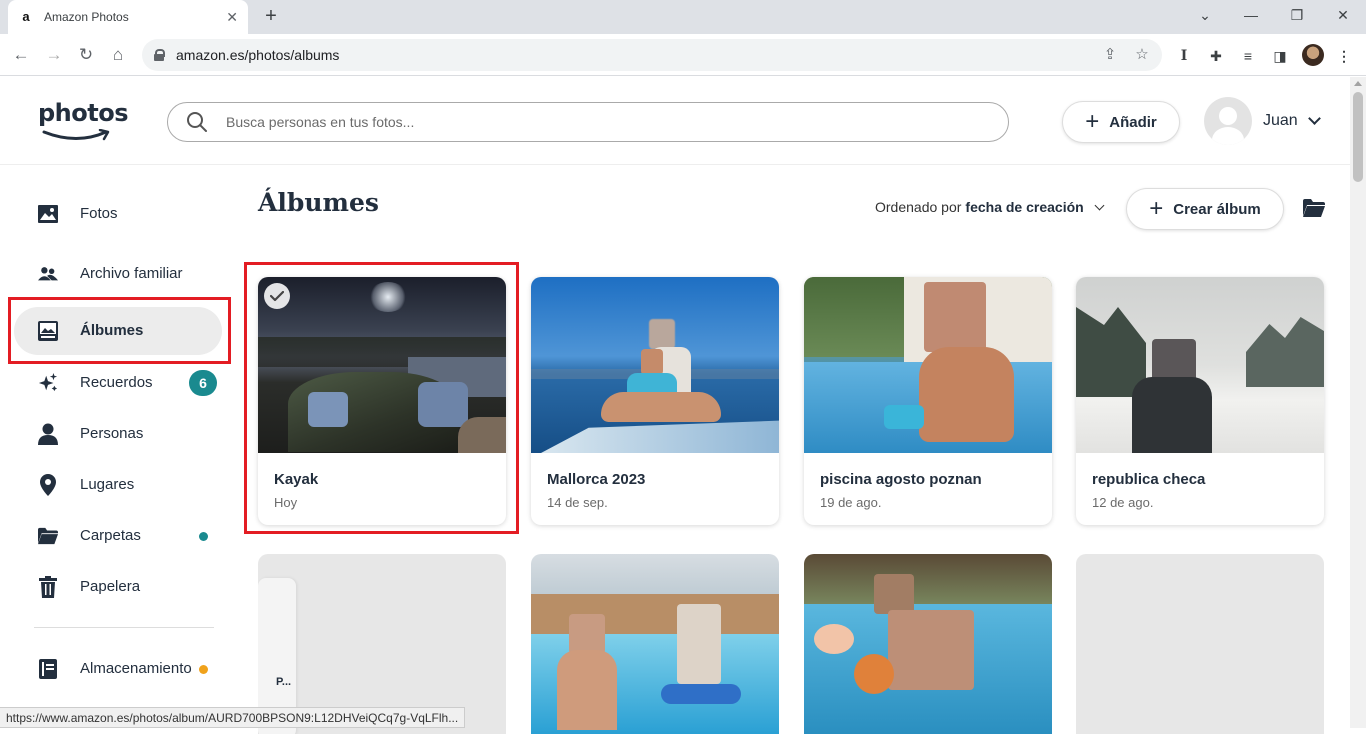  I want to click on sidebar-item-carpetas: Carpetas, so click(118, 536).